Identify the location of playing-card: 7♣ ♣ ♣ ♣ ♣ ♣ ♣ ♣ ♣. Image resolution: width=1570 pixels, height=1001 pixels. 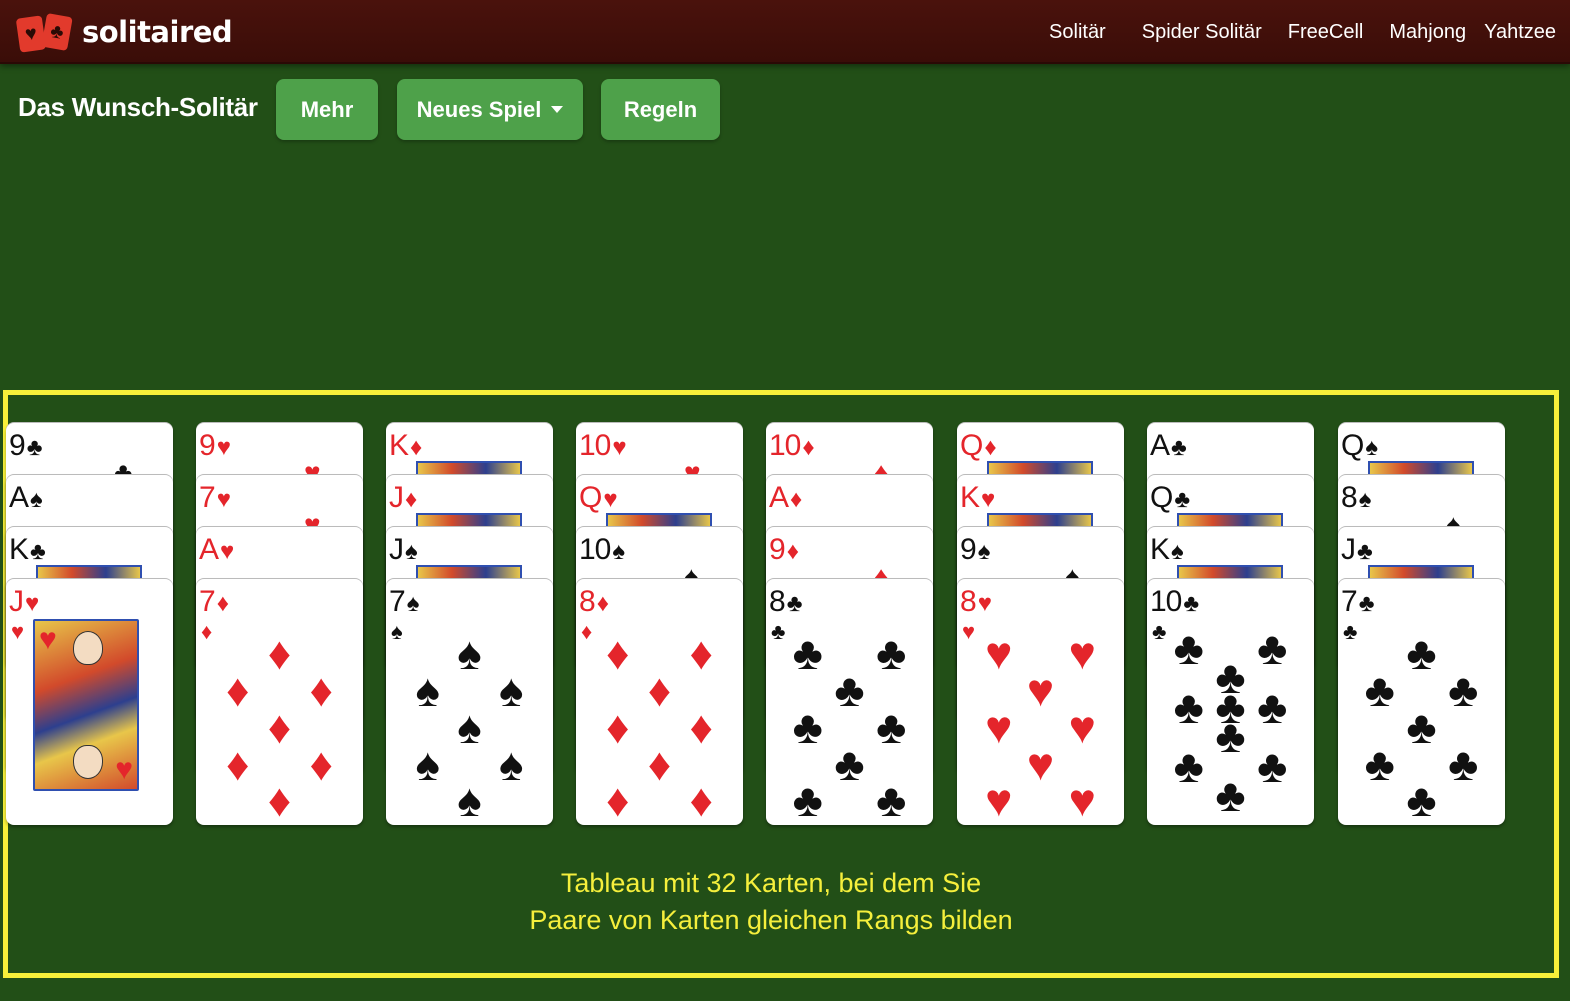
(1421, 702).